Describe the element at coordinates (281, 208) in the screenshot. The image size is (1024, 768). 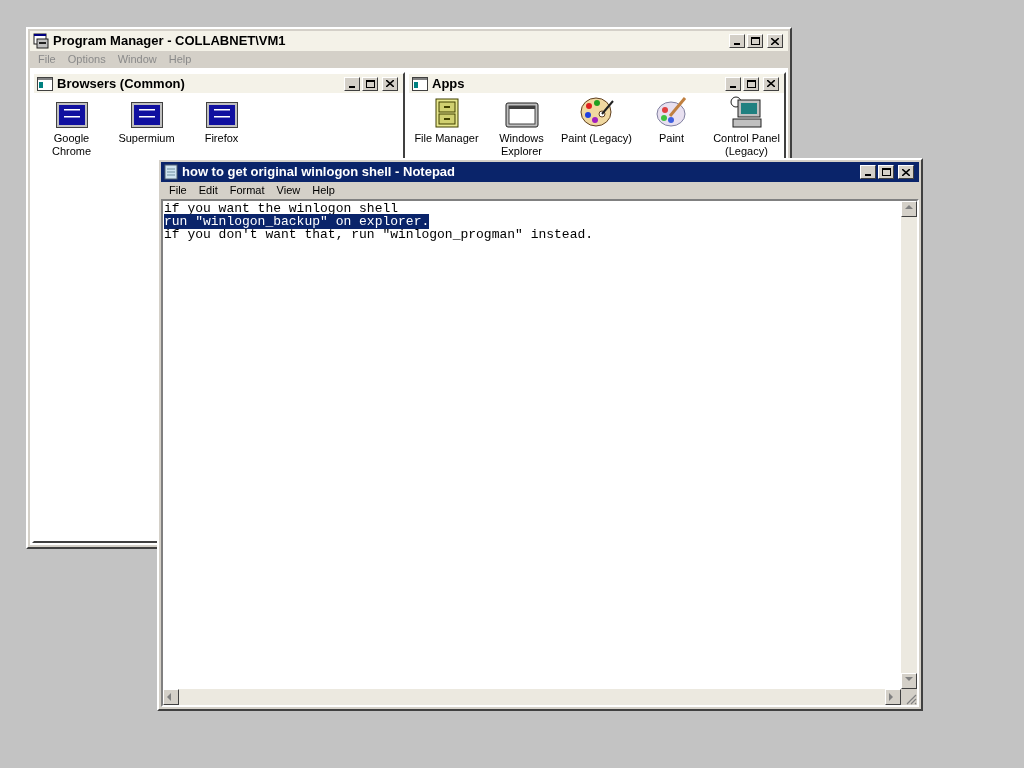
I see `text-line: if you want the winlogon shell` at that location.